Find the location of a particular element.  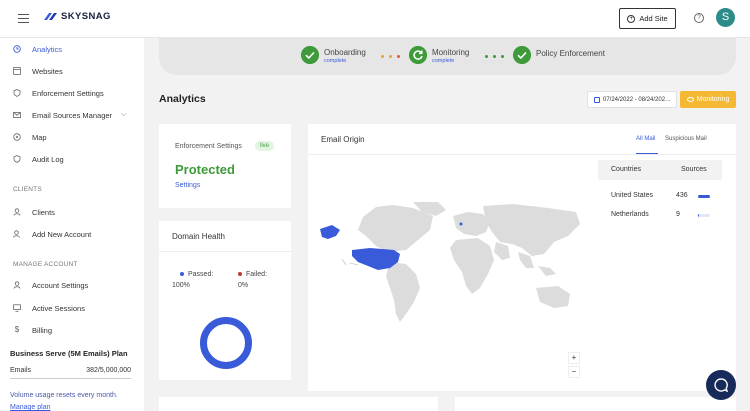

table-row: United States 436 is located at coordinates (660, 195).